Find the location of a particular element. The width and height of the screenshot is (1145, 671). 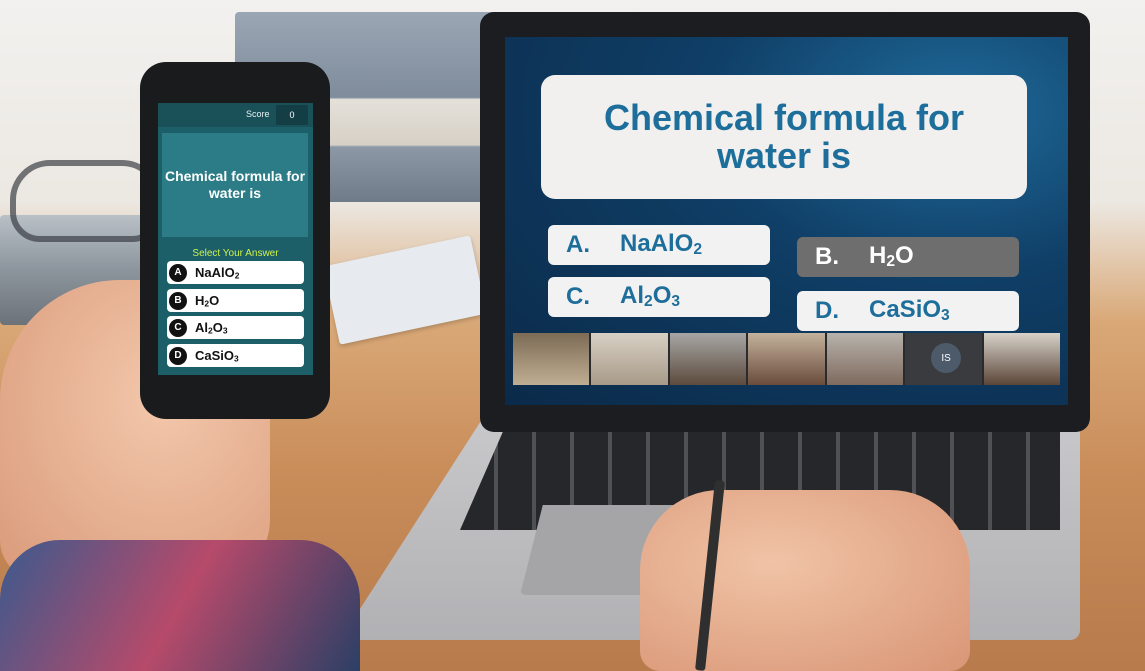

score-label: Score is located at coordinates (258, 114).